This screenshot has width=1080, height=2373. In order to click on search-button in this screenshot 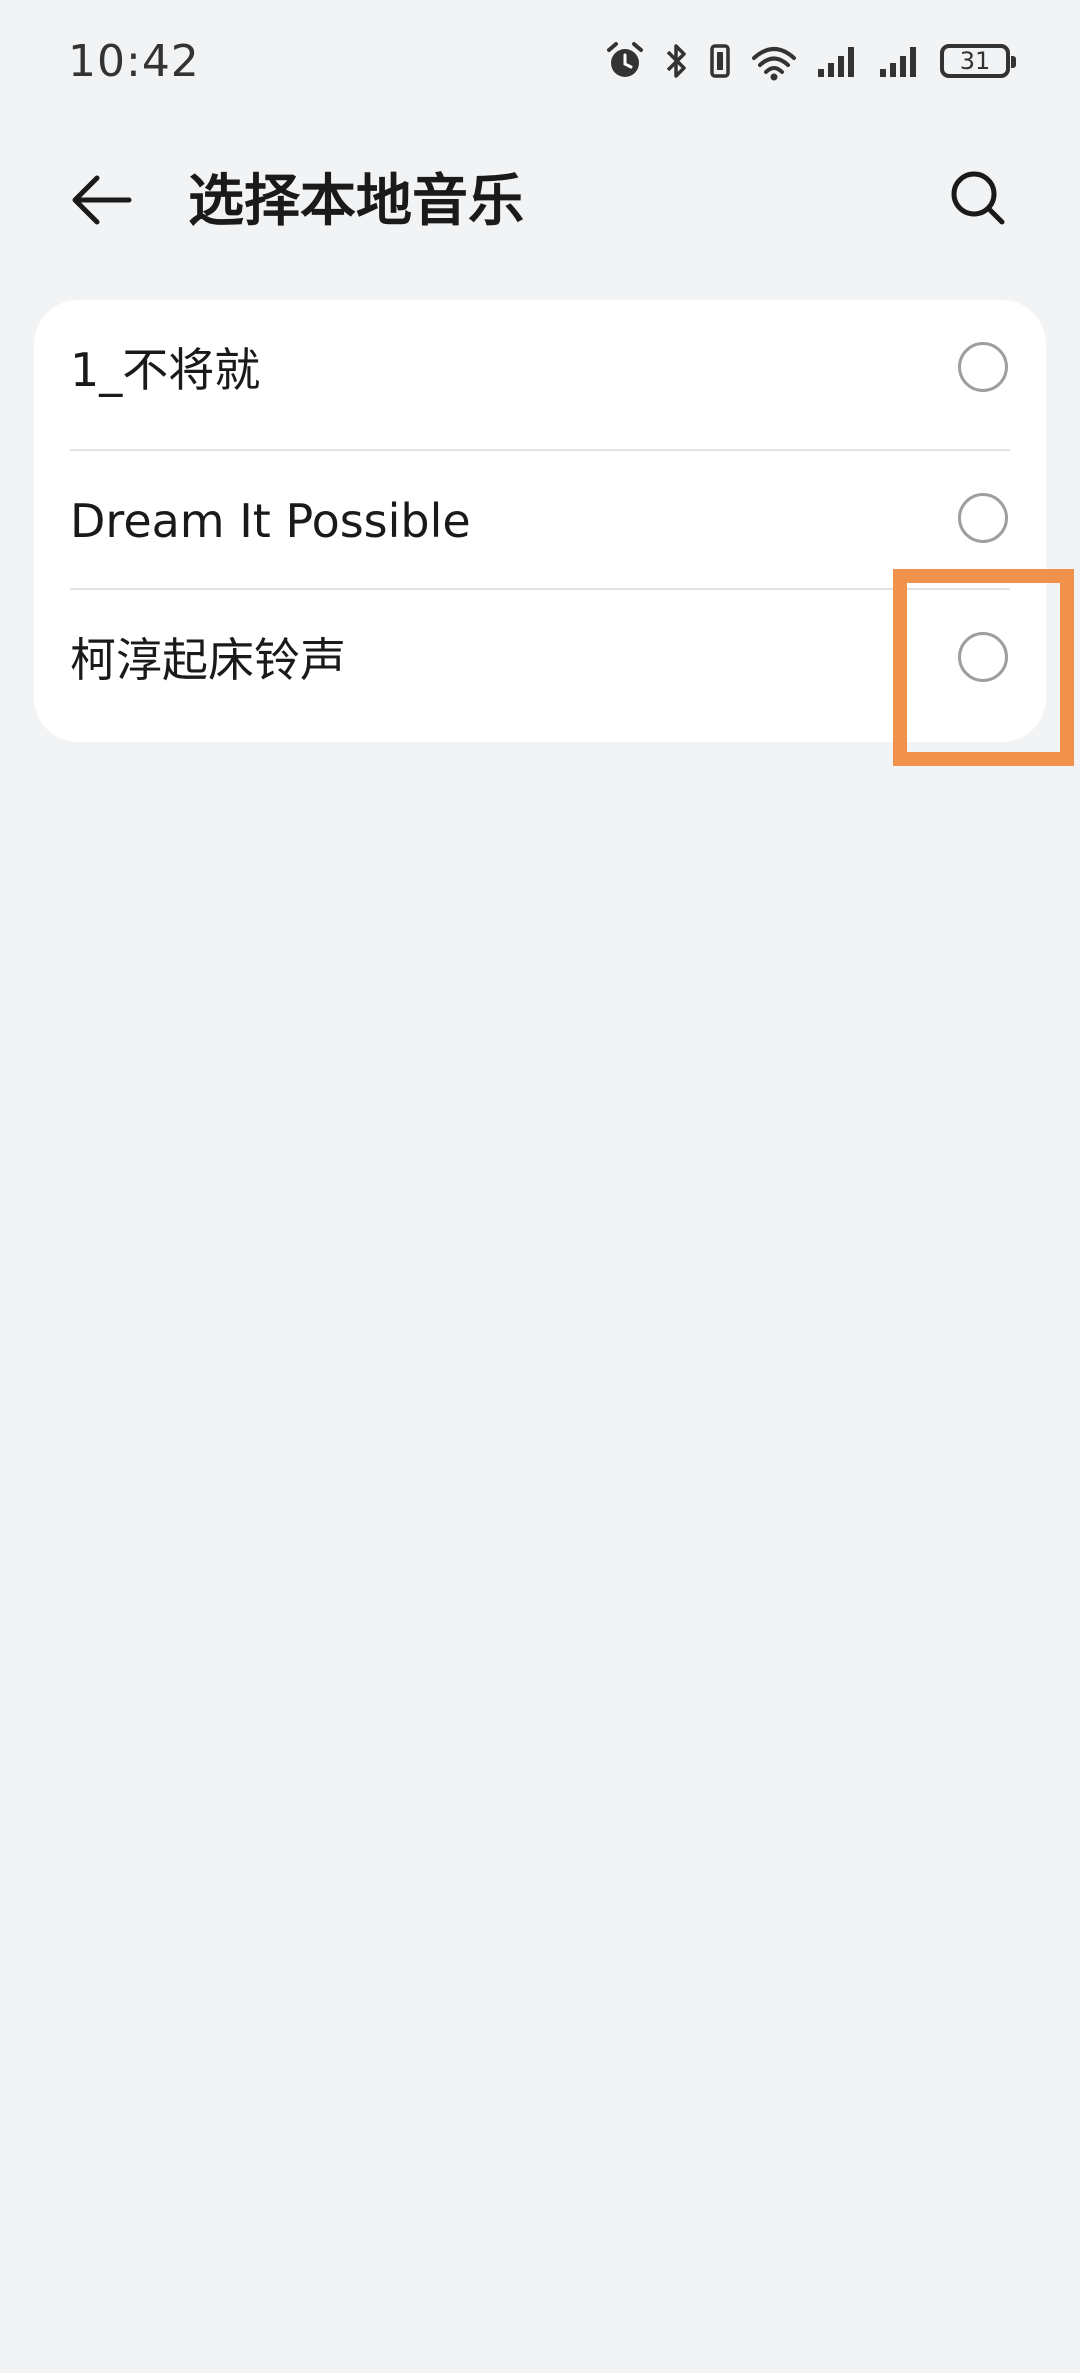, I will do `click(978, 200)`.